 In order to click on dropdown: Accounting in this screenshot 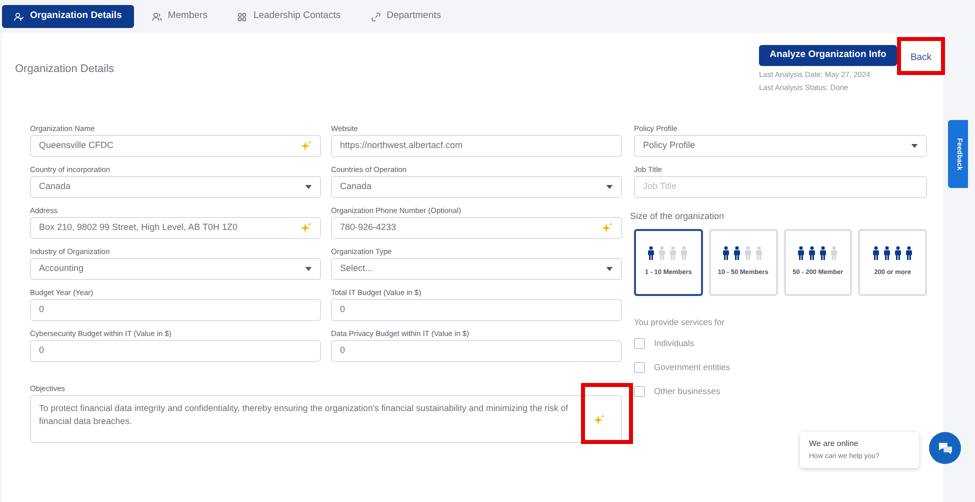, I will do `click(175, 269)`.